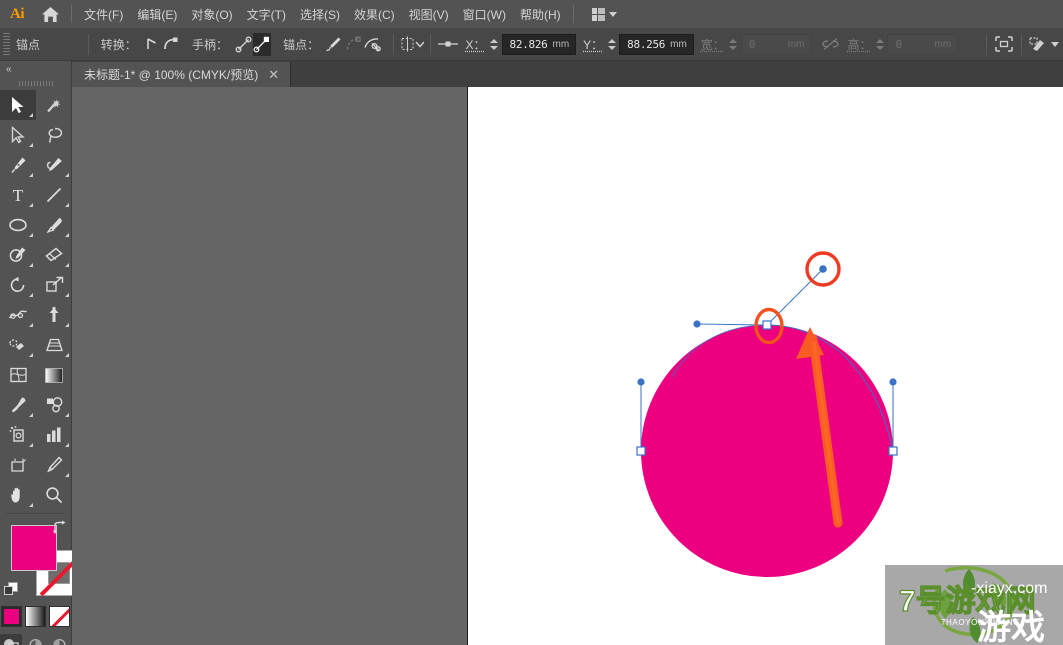 Image resolution: width=1063 pixels, height=645 pixels. I want to click on tool-slice, so click(54, 465).